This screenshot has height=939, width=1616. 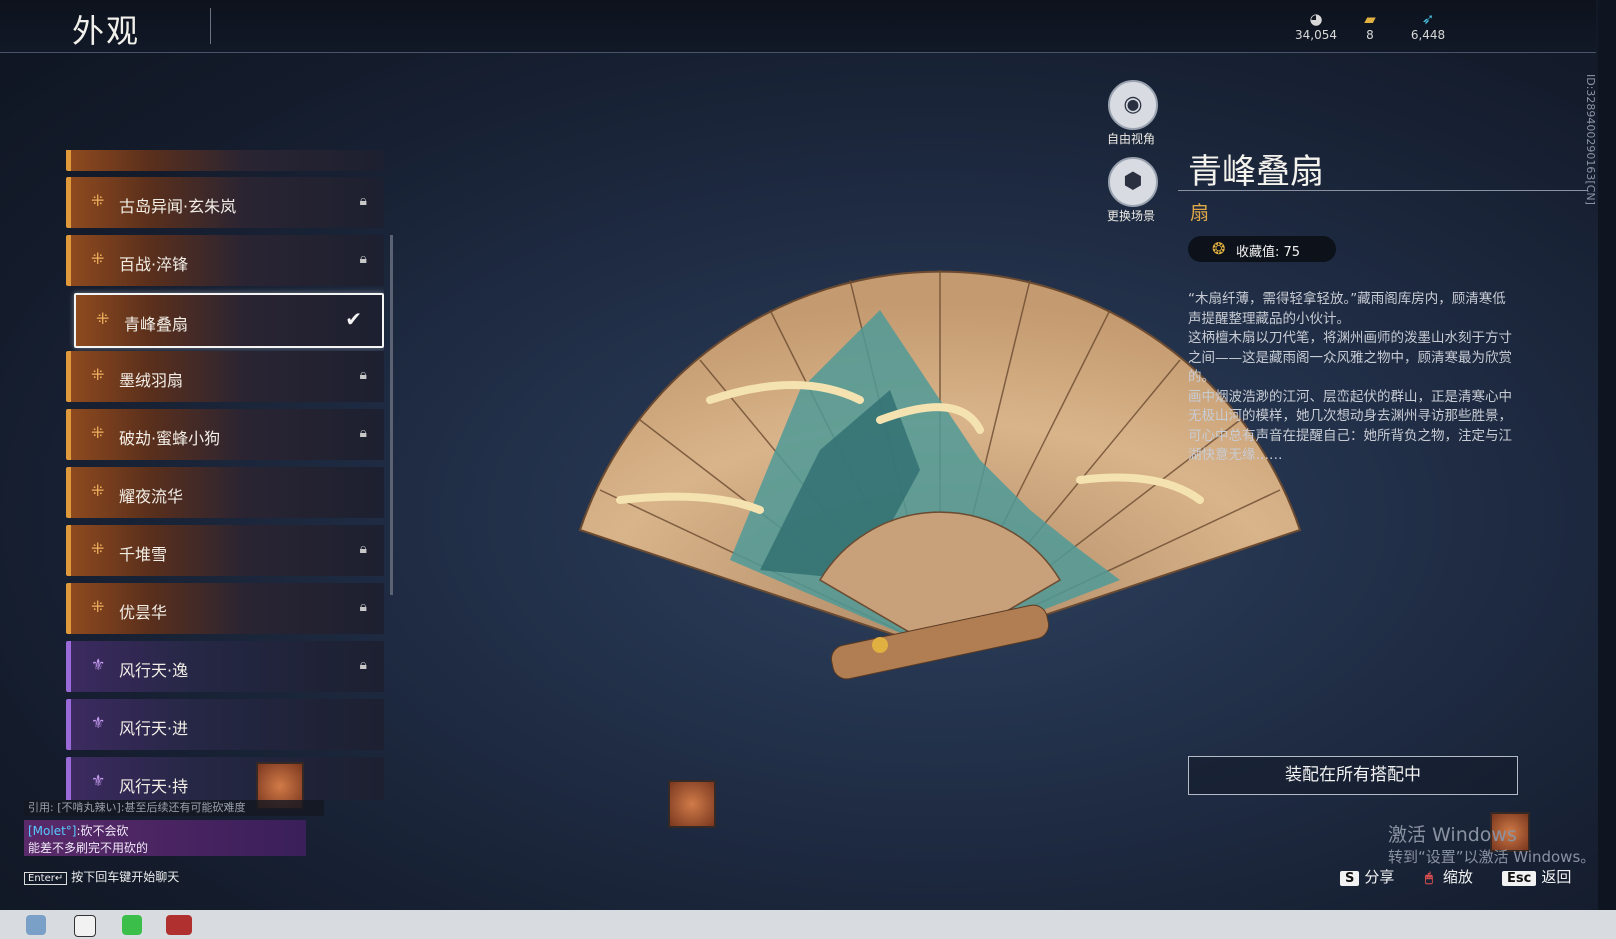 What do you see at coordinates (178, 206) in the screenshot?
I see `item-label: 古岛异闻·玄朱岚` at bounding box center [178, 206].